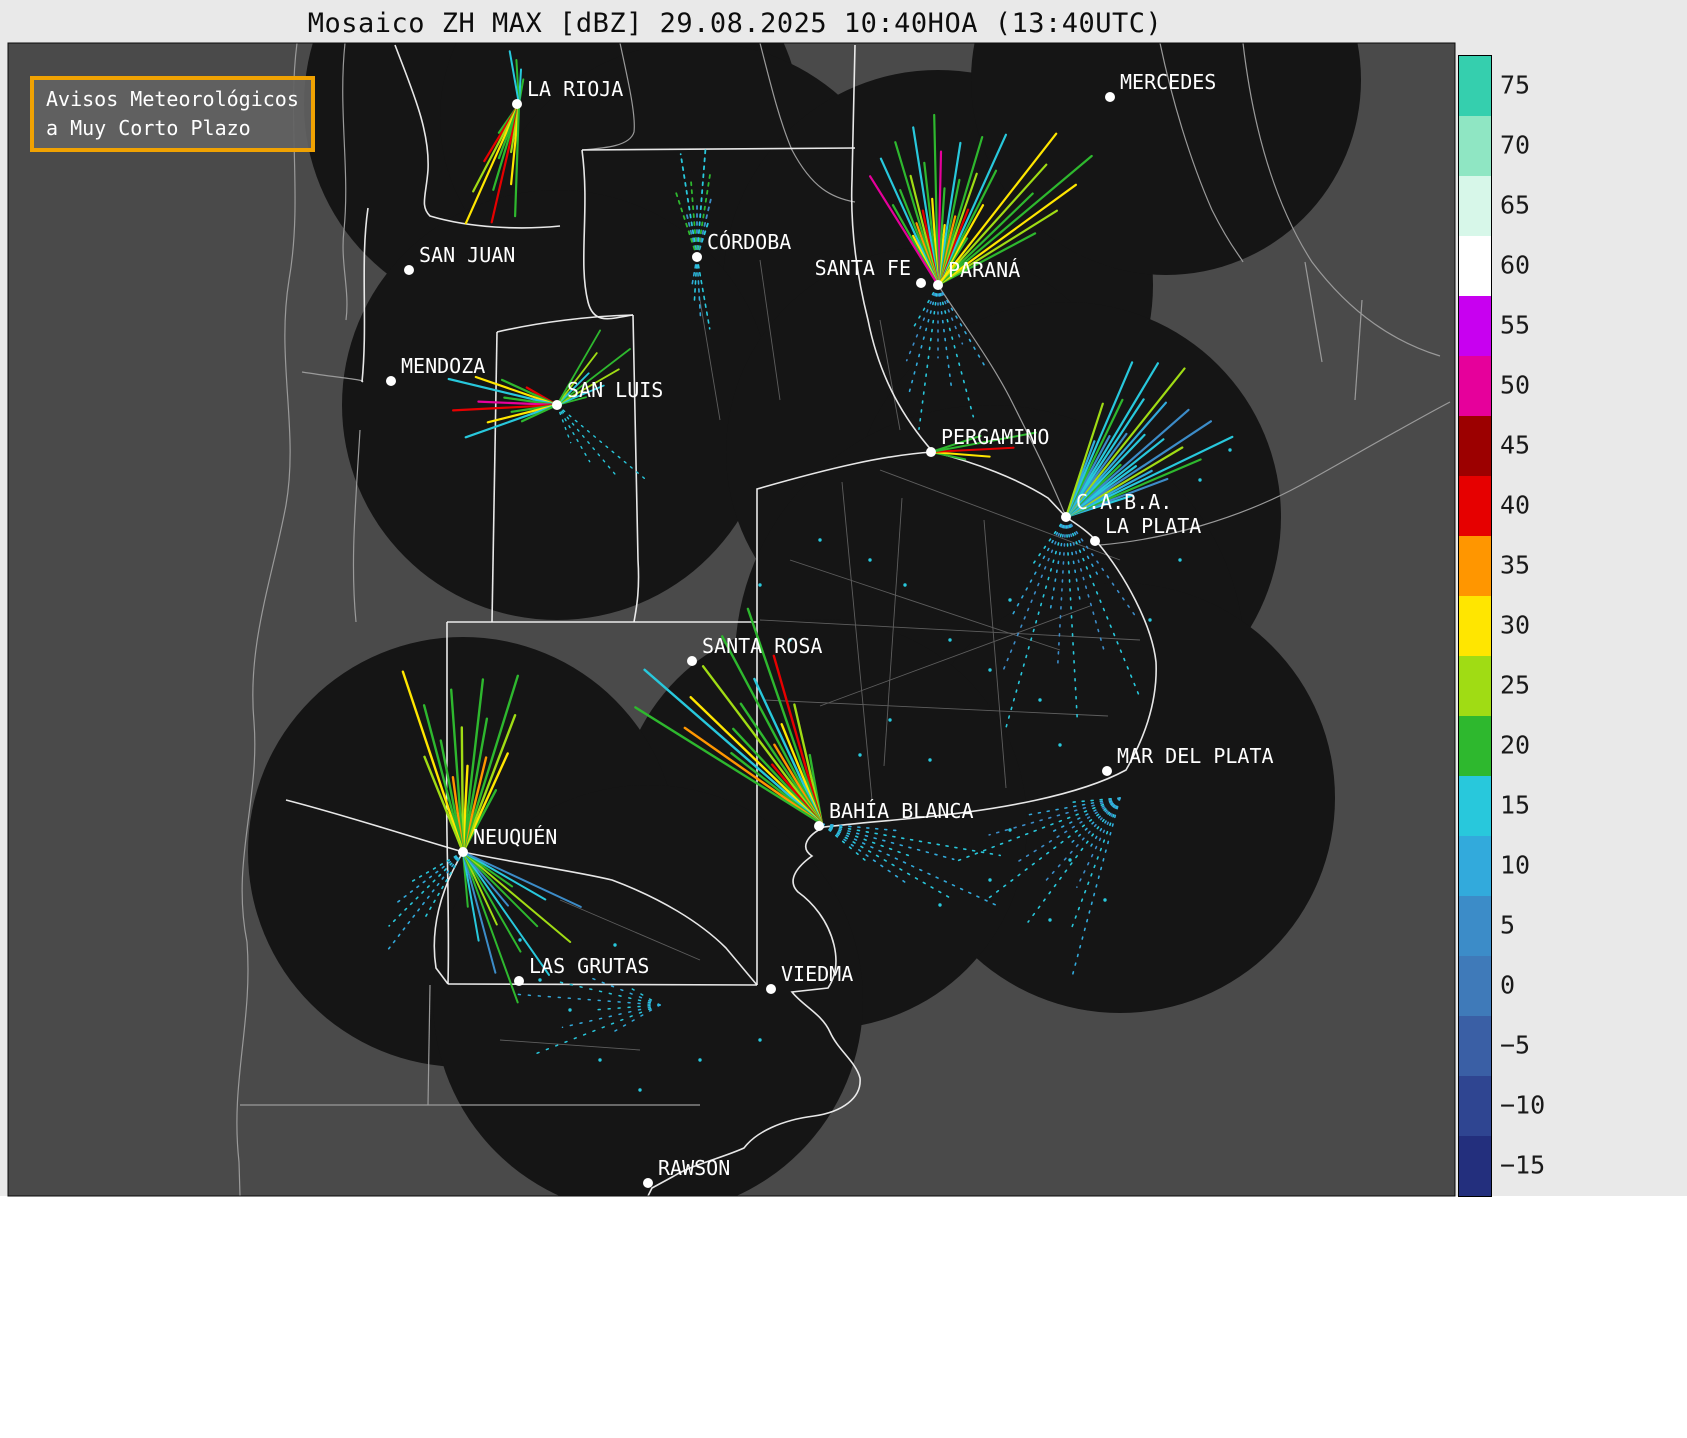 The width and height of the screenshot is (1687, 1438). Describe the element at coordinates (1195, 756) in the screenshot. I see `city-label: MAR DEL PLATA` at that location.